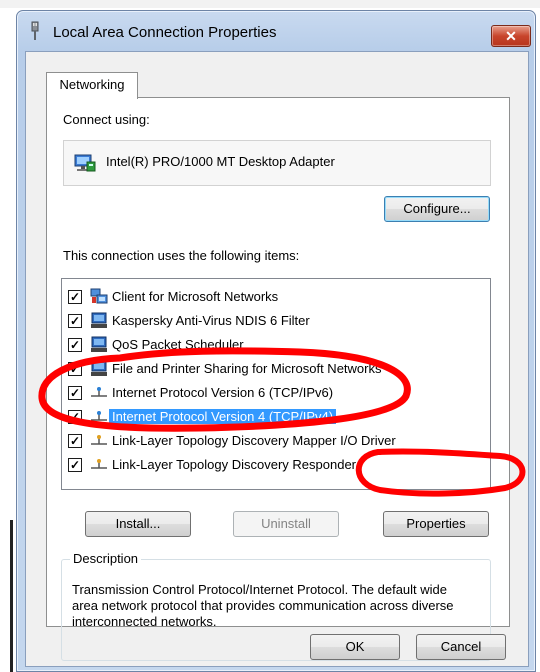 This screenshot has height=672, width=540. I want to click on ok-button: OK, so click(355, 647).